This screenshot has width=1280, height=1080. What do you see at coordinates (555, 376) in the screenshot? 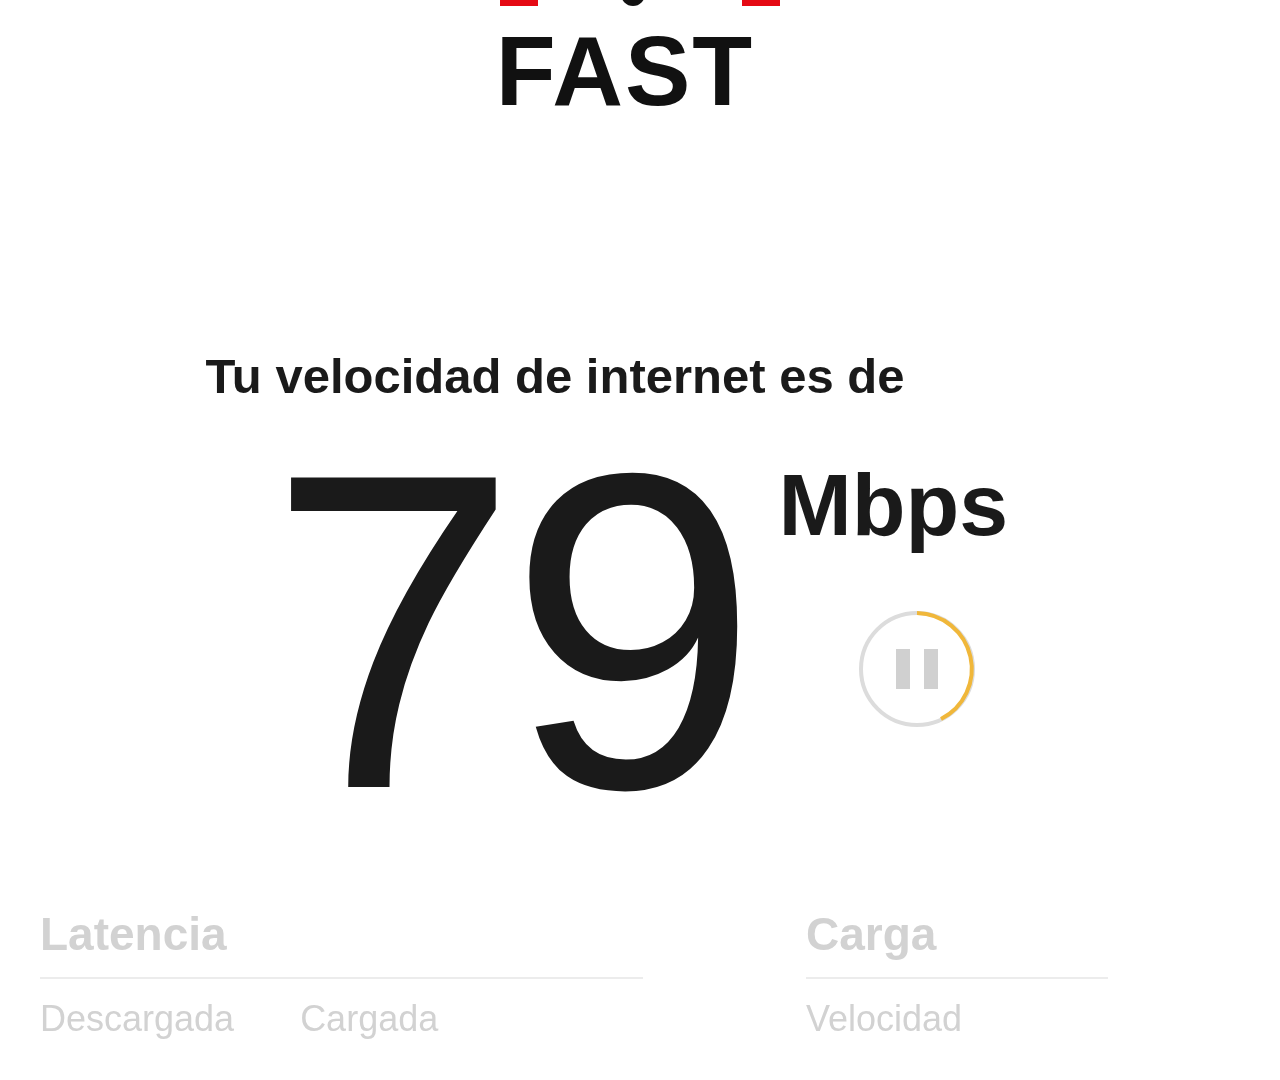
I see `result-heading: Tu velocidad de internet es de` at bounding box center [555, 376].